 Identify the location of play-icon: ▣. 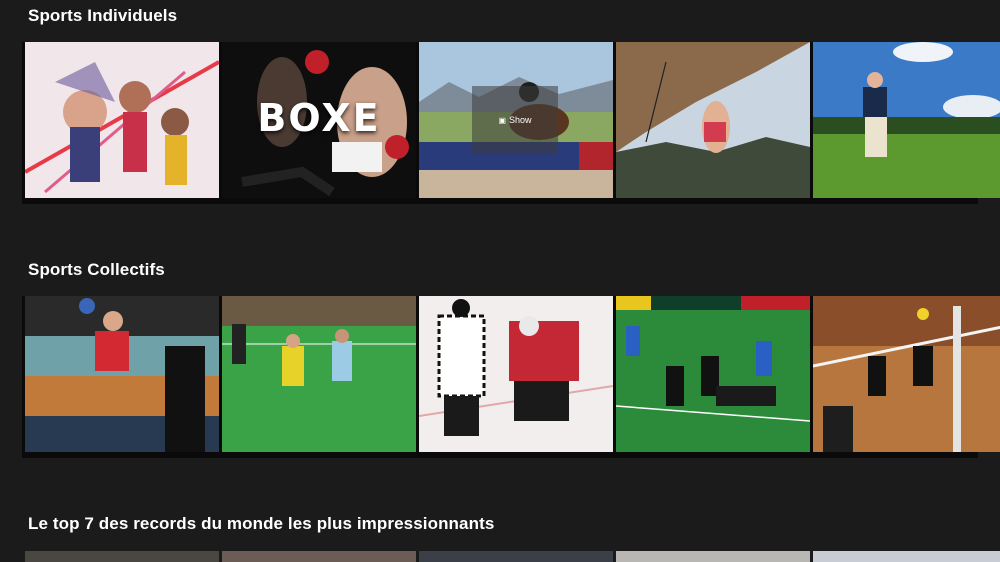
(502, 120).